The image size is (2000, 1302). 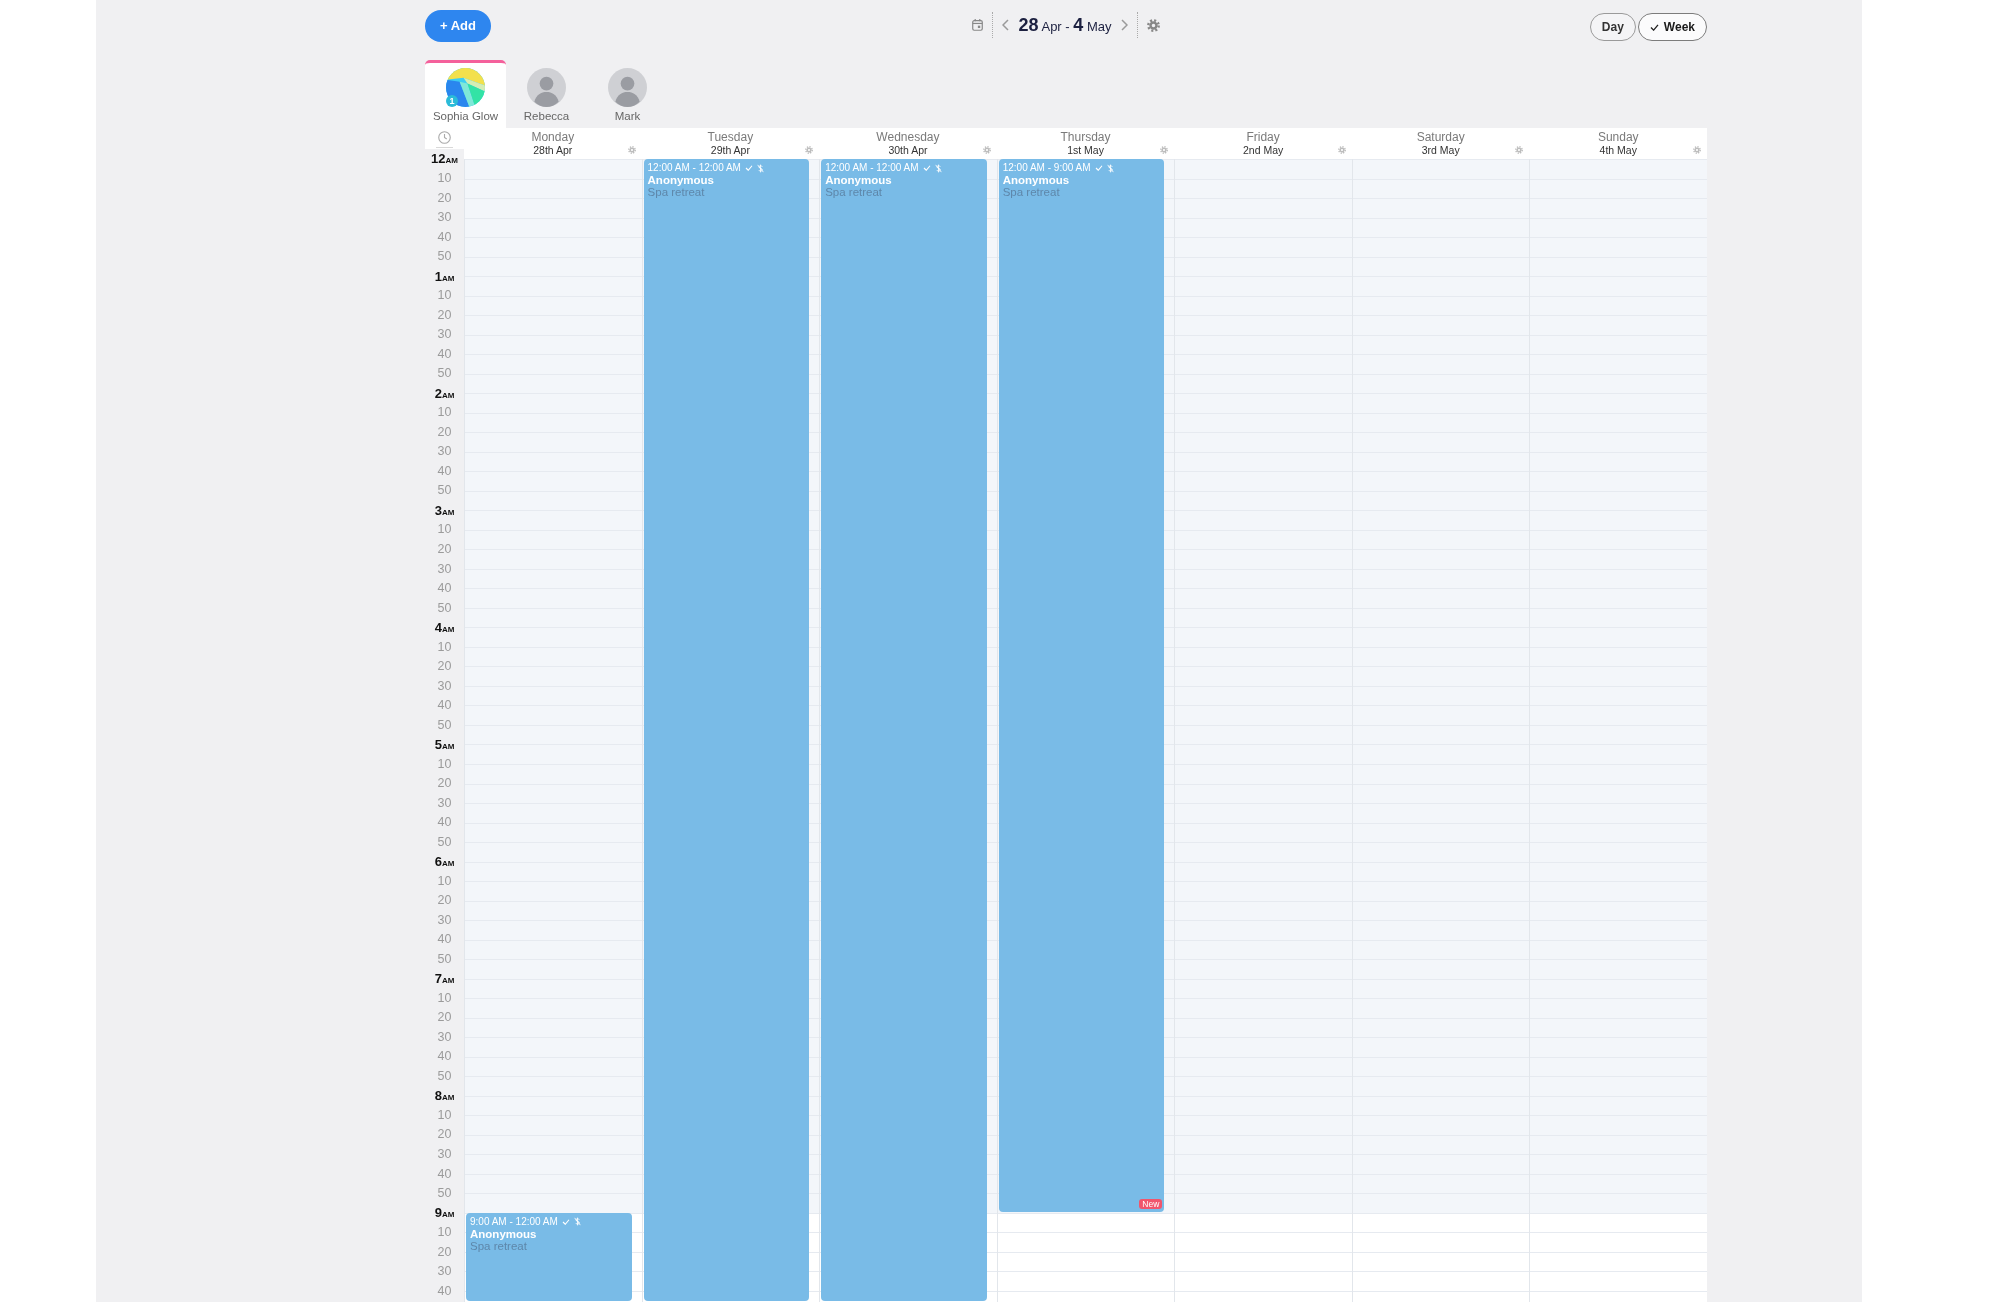 I want to click on staff-tab: Rebecca, so click(x=546, y=94).